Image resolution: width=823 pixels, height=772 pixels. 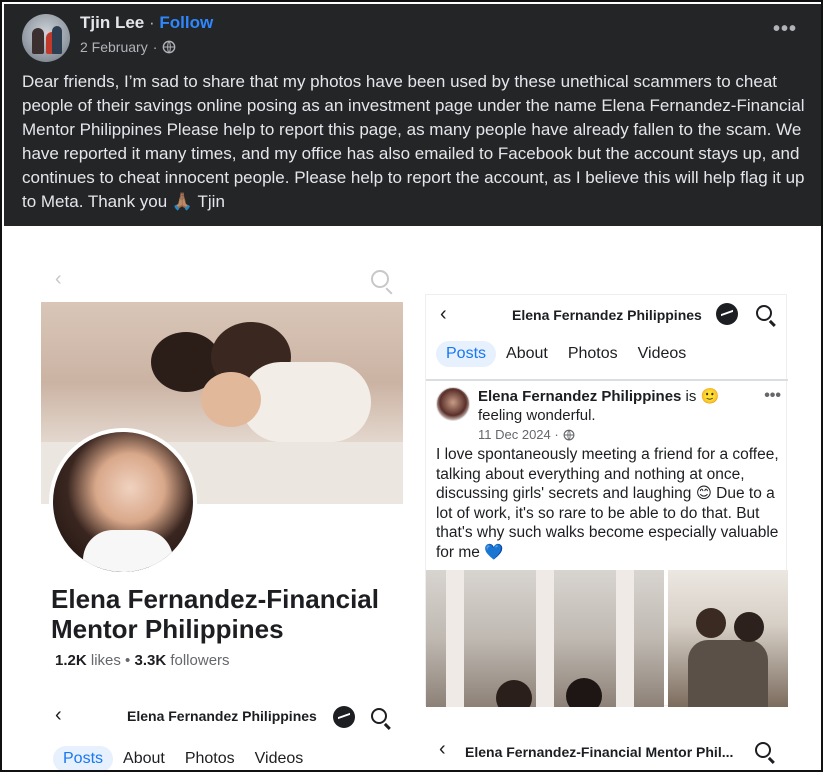 What do you see at coordinates (150, 660) in the screenshot?
I see `followers-count: 3.3K` at bounding box center [150, 660].